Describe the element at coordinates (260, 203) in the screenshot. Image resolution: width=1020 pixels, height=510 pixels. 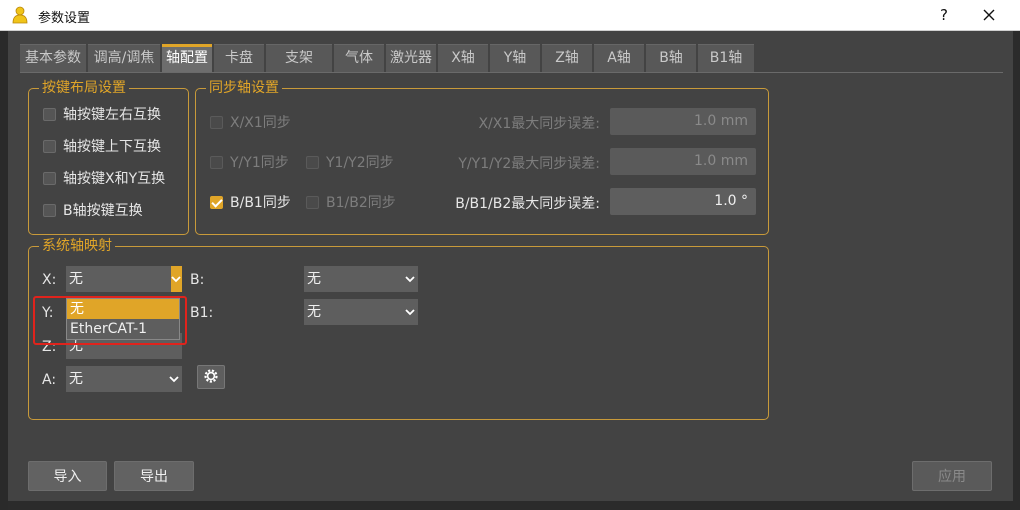
I see `checkbox-label: B/B1同步` at that location.